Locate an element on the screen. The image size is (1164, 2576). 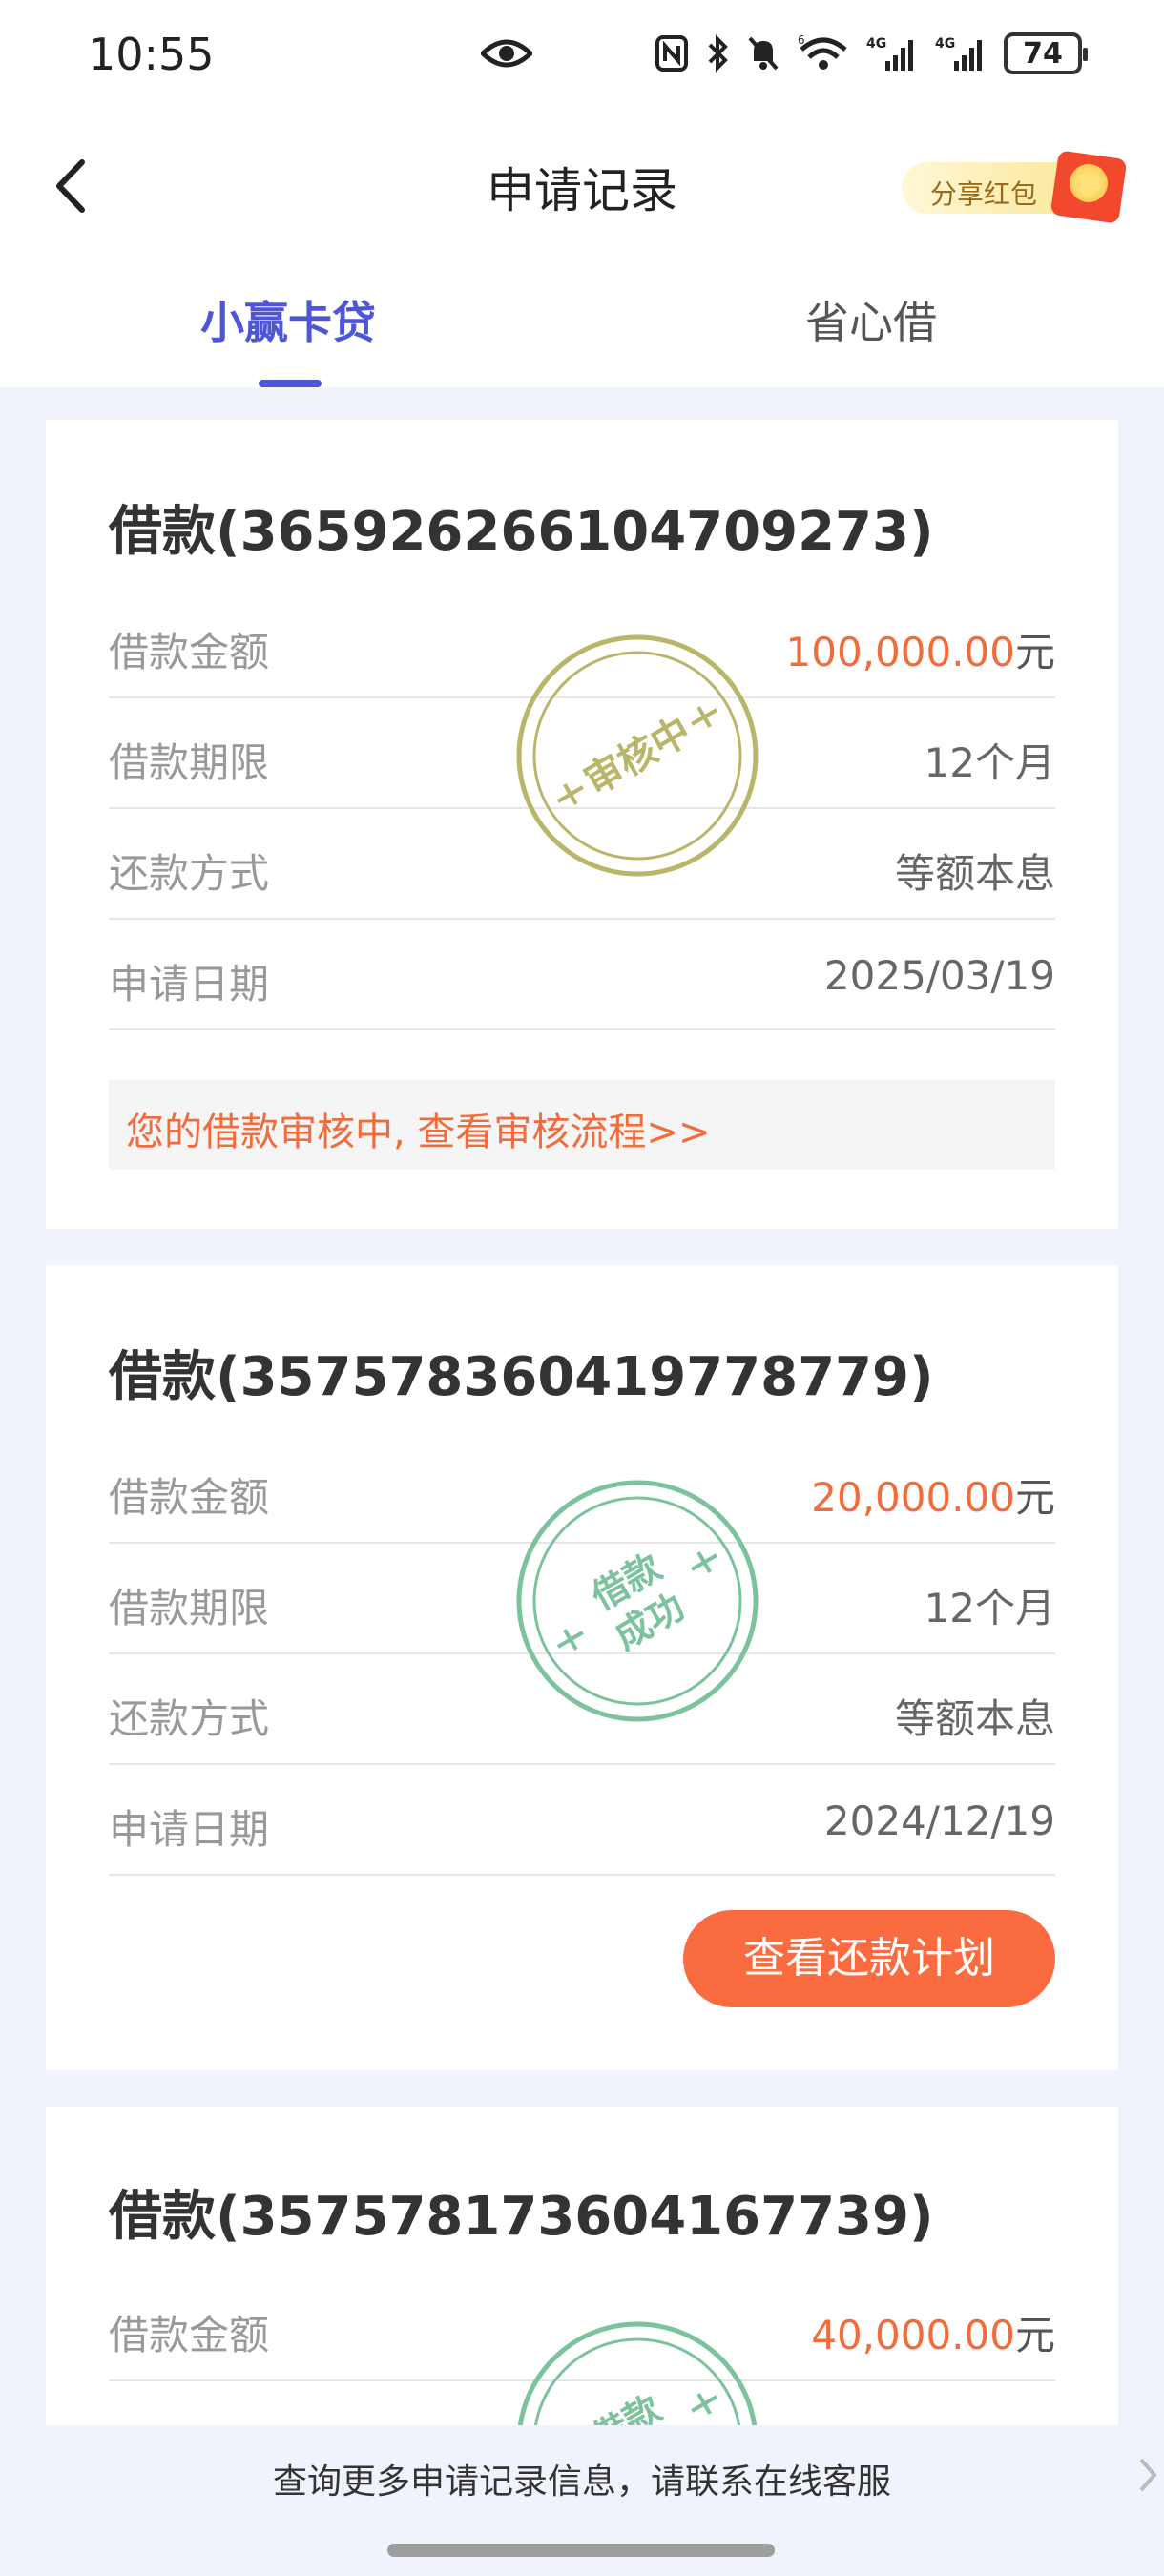
tab-bar: 小赢卡贷 省心借 is located at coordinates (582, 317).